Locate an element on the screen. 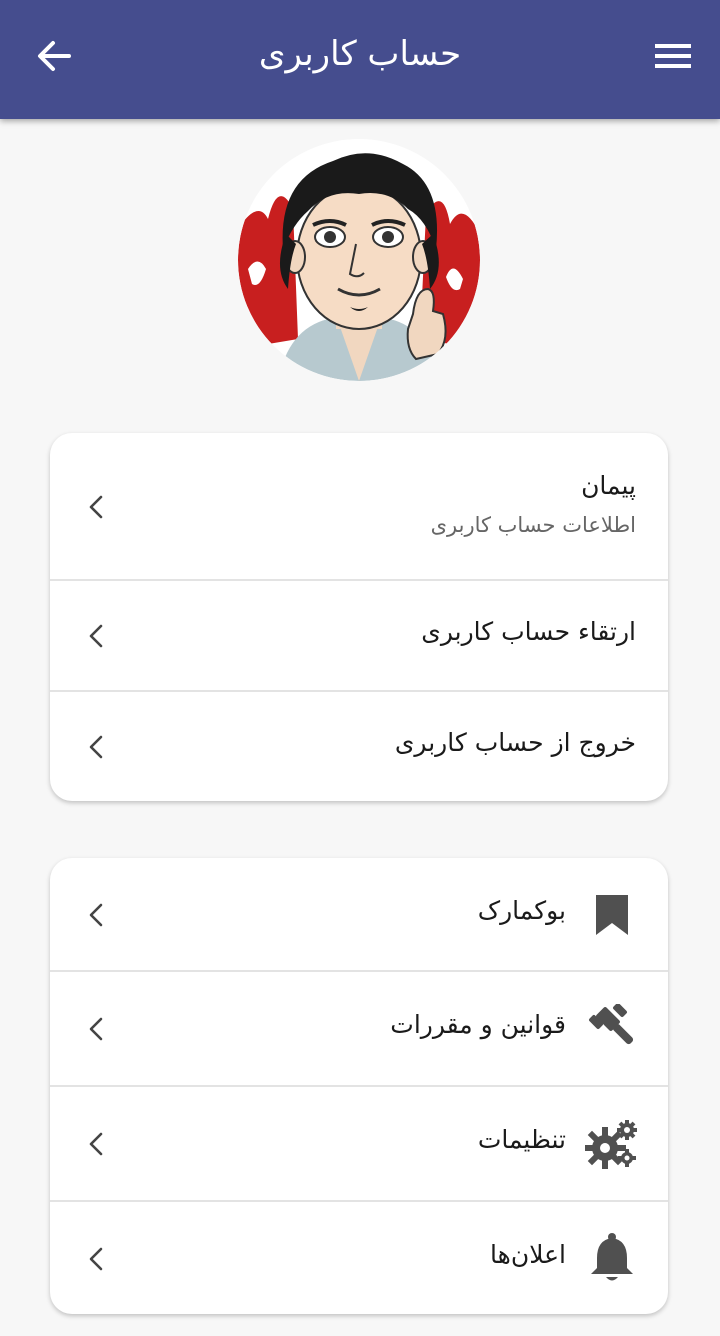 Image resolution: width=720 pixels, height=1336 pixels. cartoon-avatar-image is located at coordinates (359, 260).